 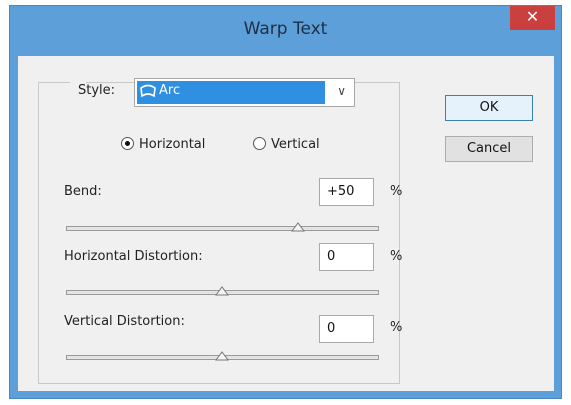 I want to click on horizontal-distortion-input: 0, so click(x=346, y=257).